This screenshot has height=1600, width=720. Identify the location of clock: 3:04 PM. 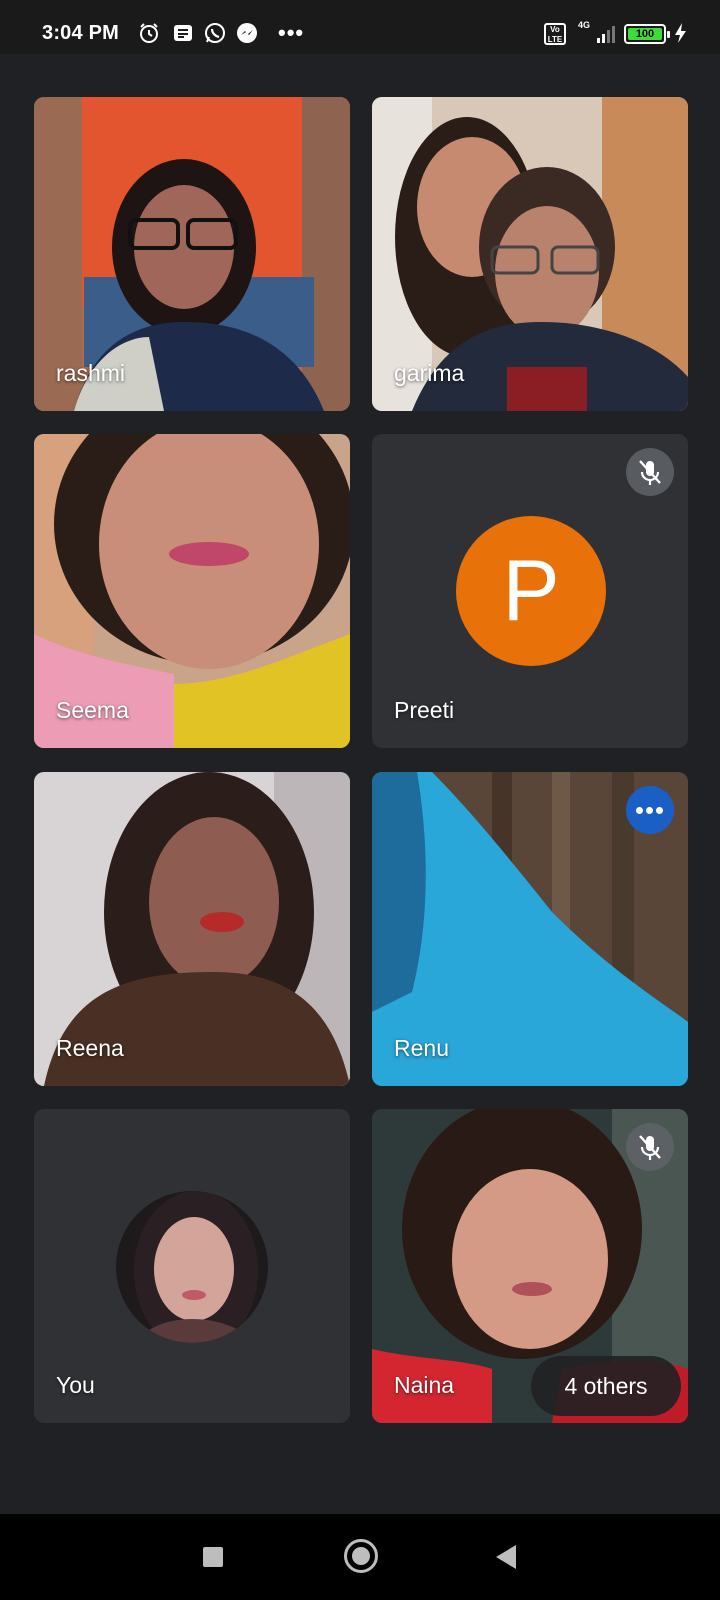
(80, 33).